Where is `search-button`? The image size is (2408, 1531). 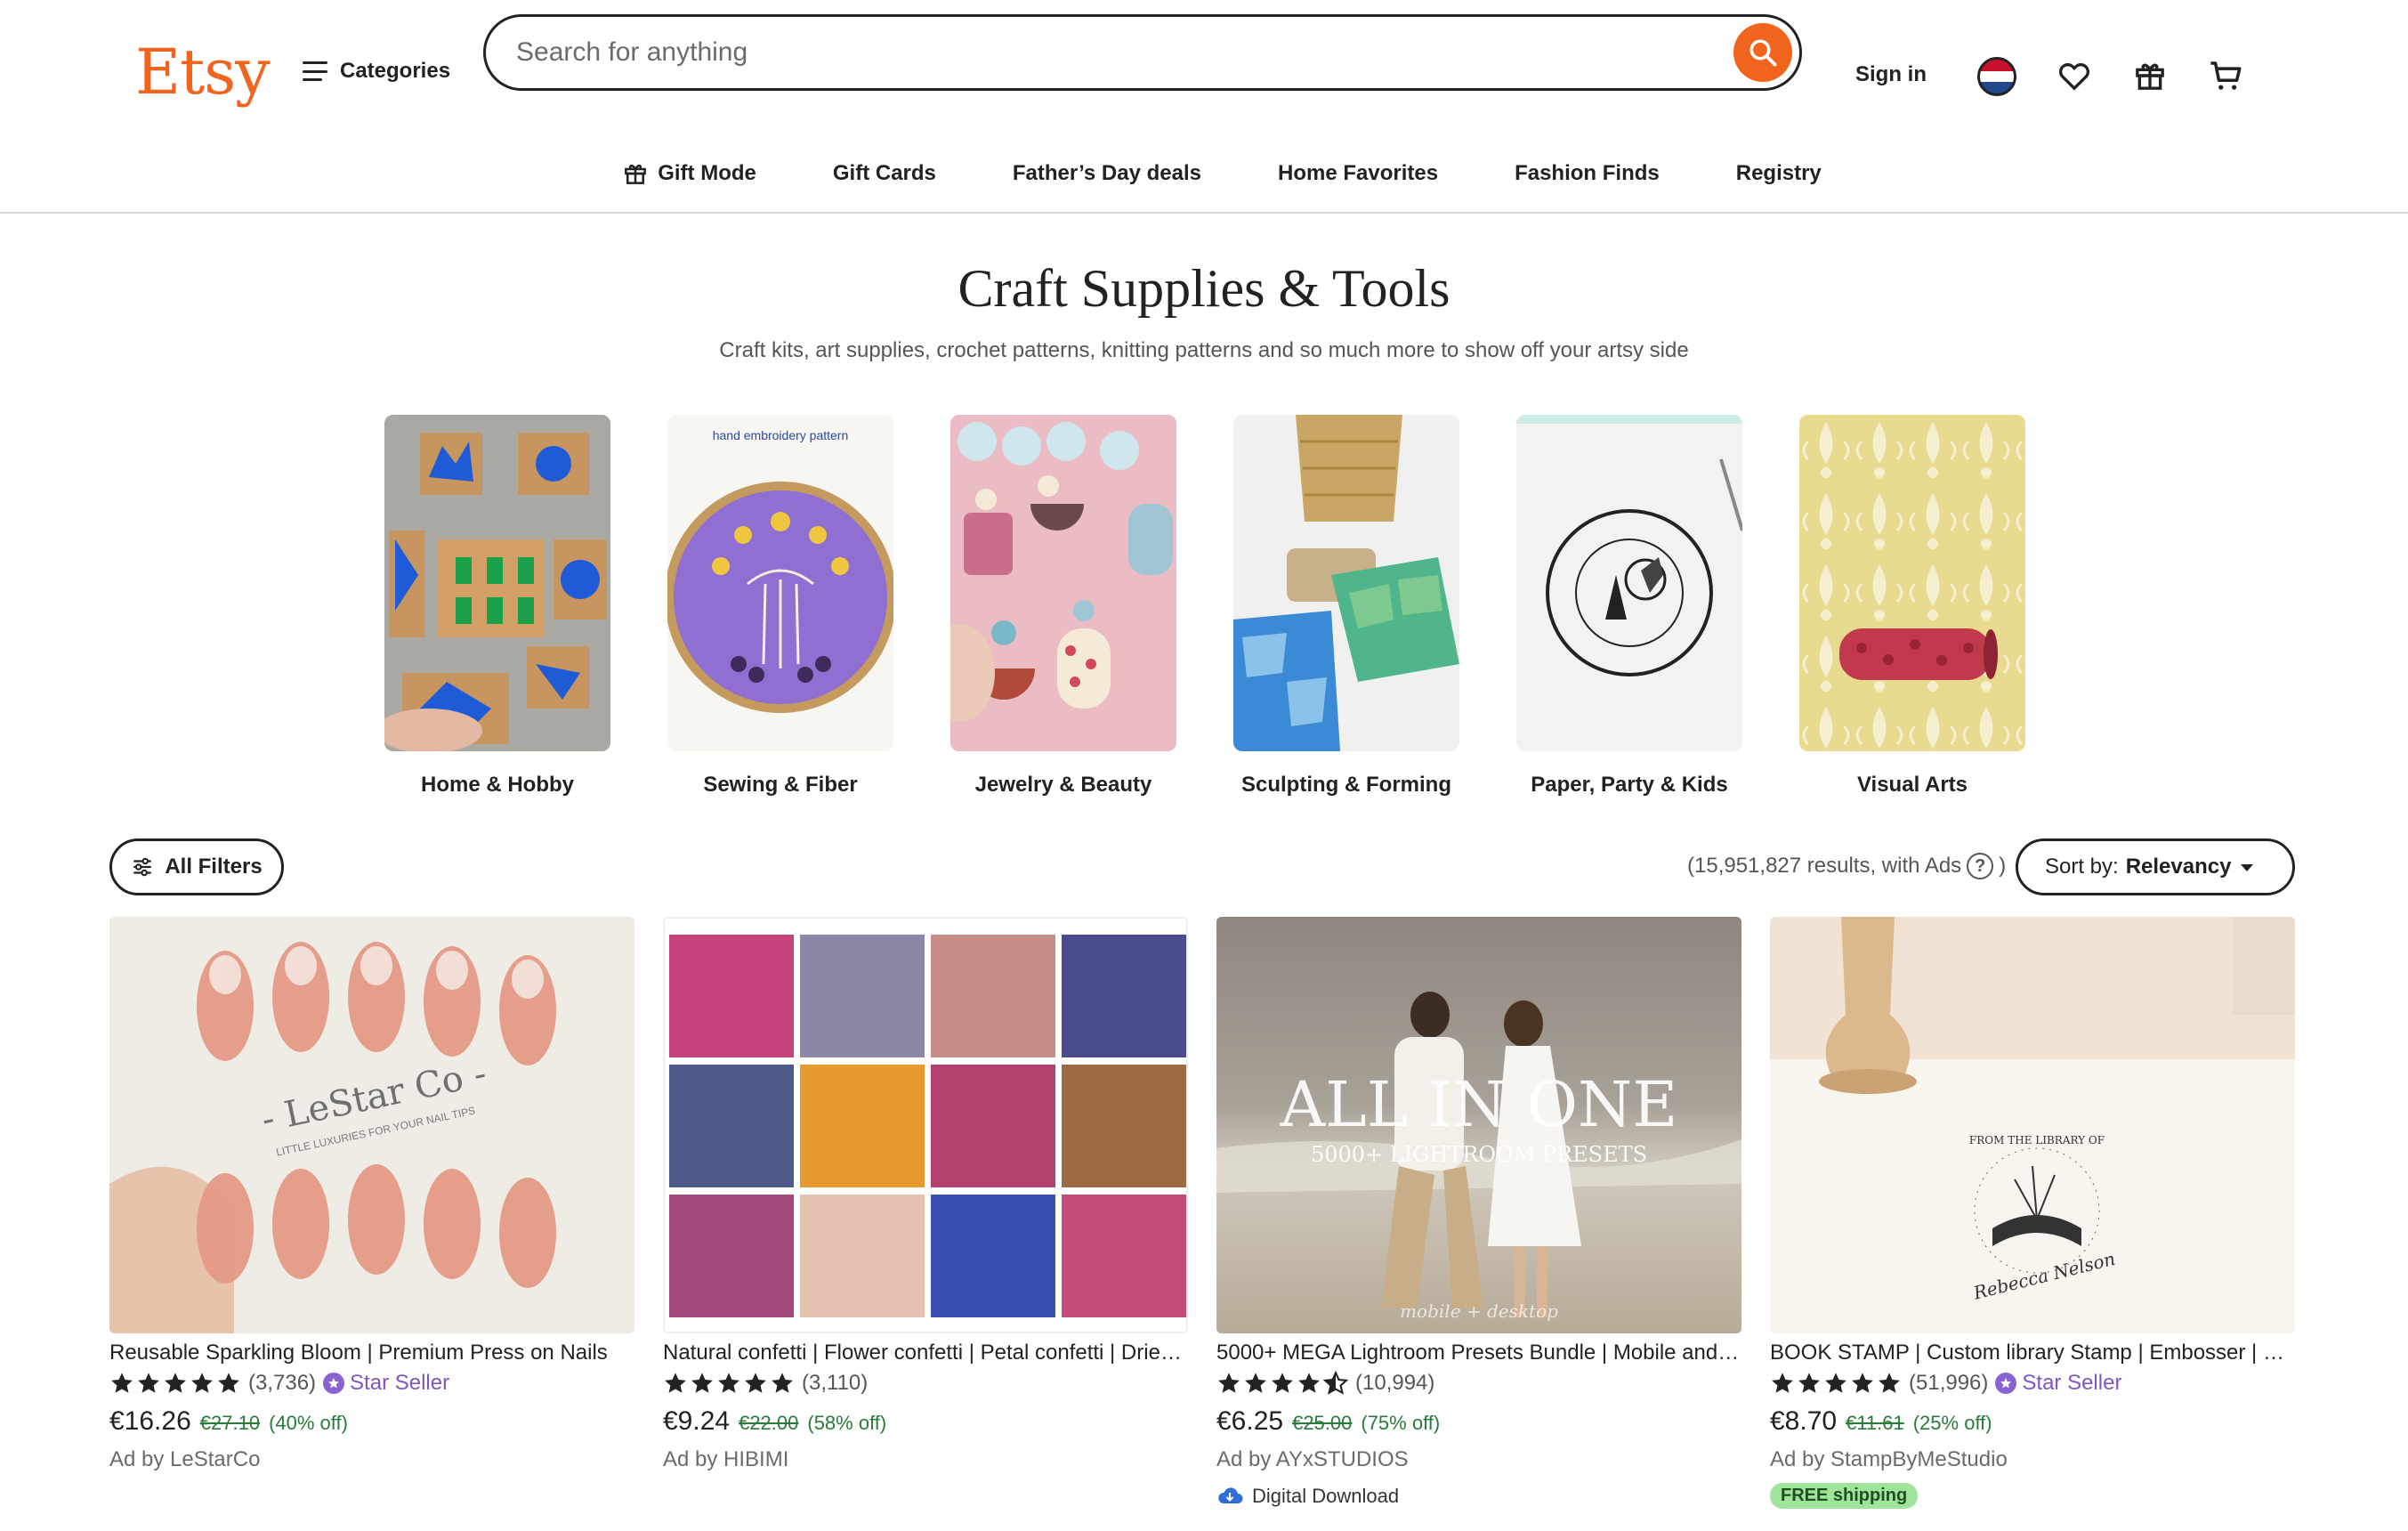
search-button is located at coordinates (1763, 52).